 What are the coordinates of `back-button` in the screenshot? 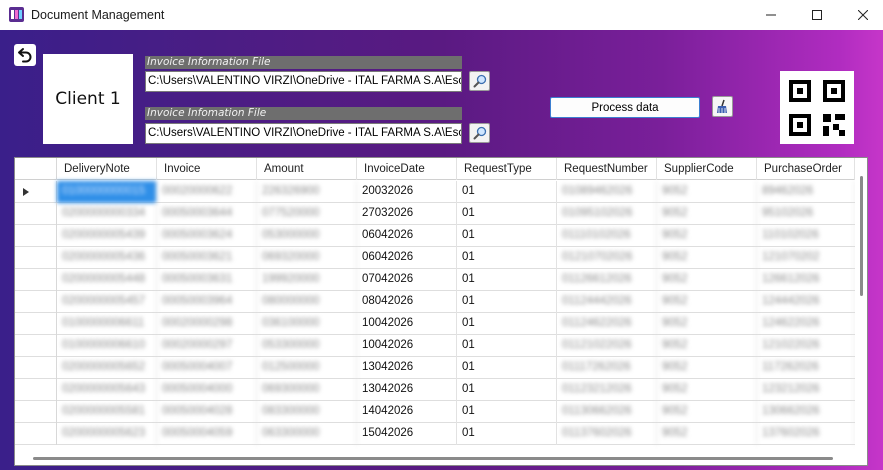 It's located at (25, 55).